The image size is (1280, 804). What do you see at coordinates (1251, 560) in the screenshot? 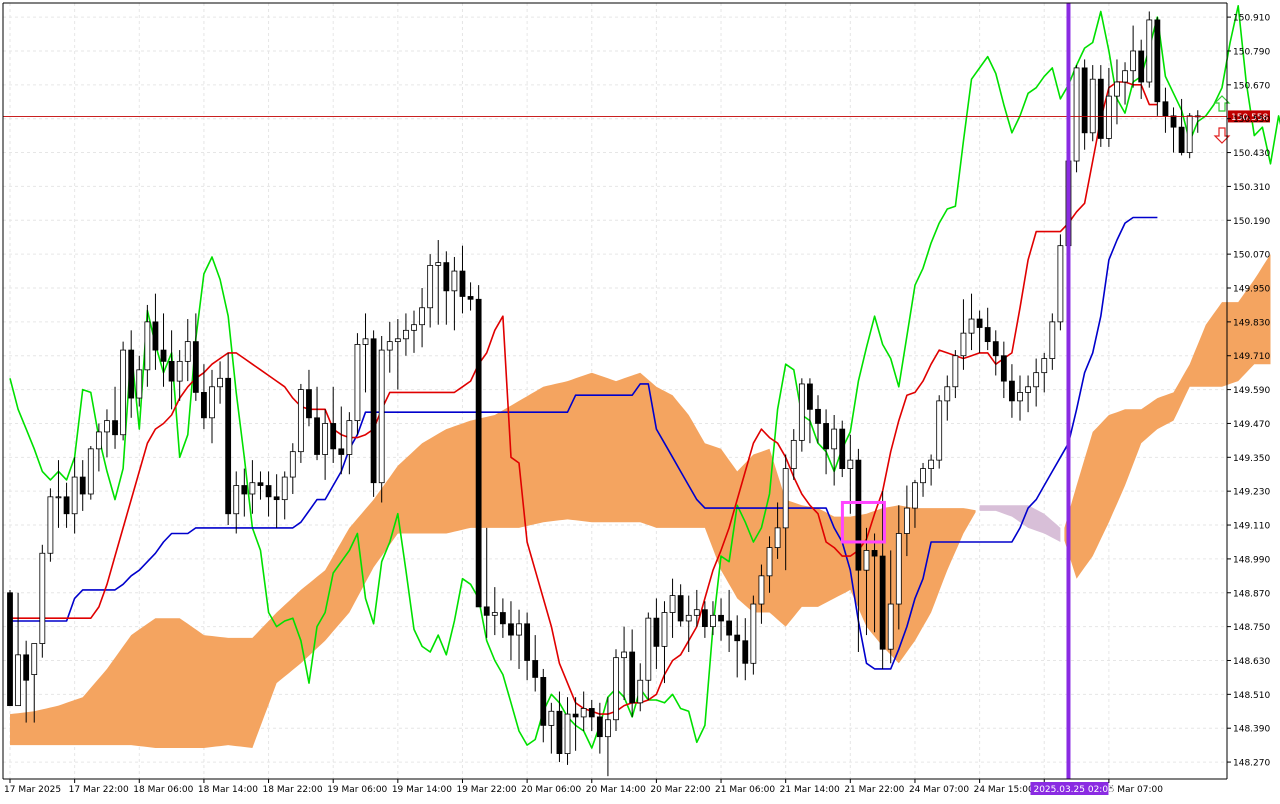
I see `y-tick-label: 148.990` at bounding box center [1251, 560].